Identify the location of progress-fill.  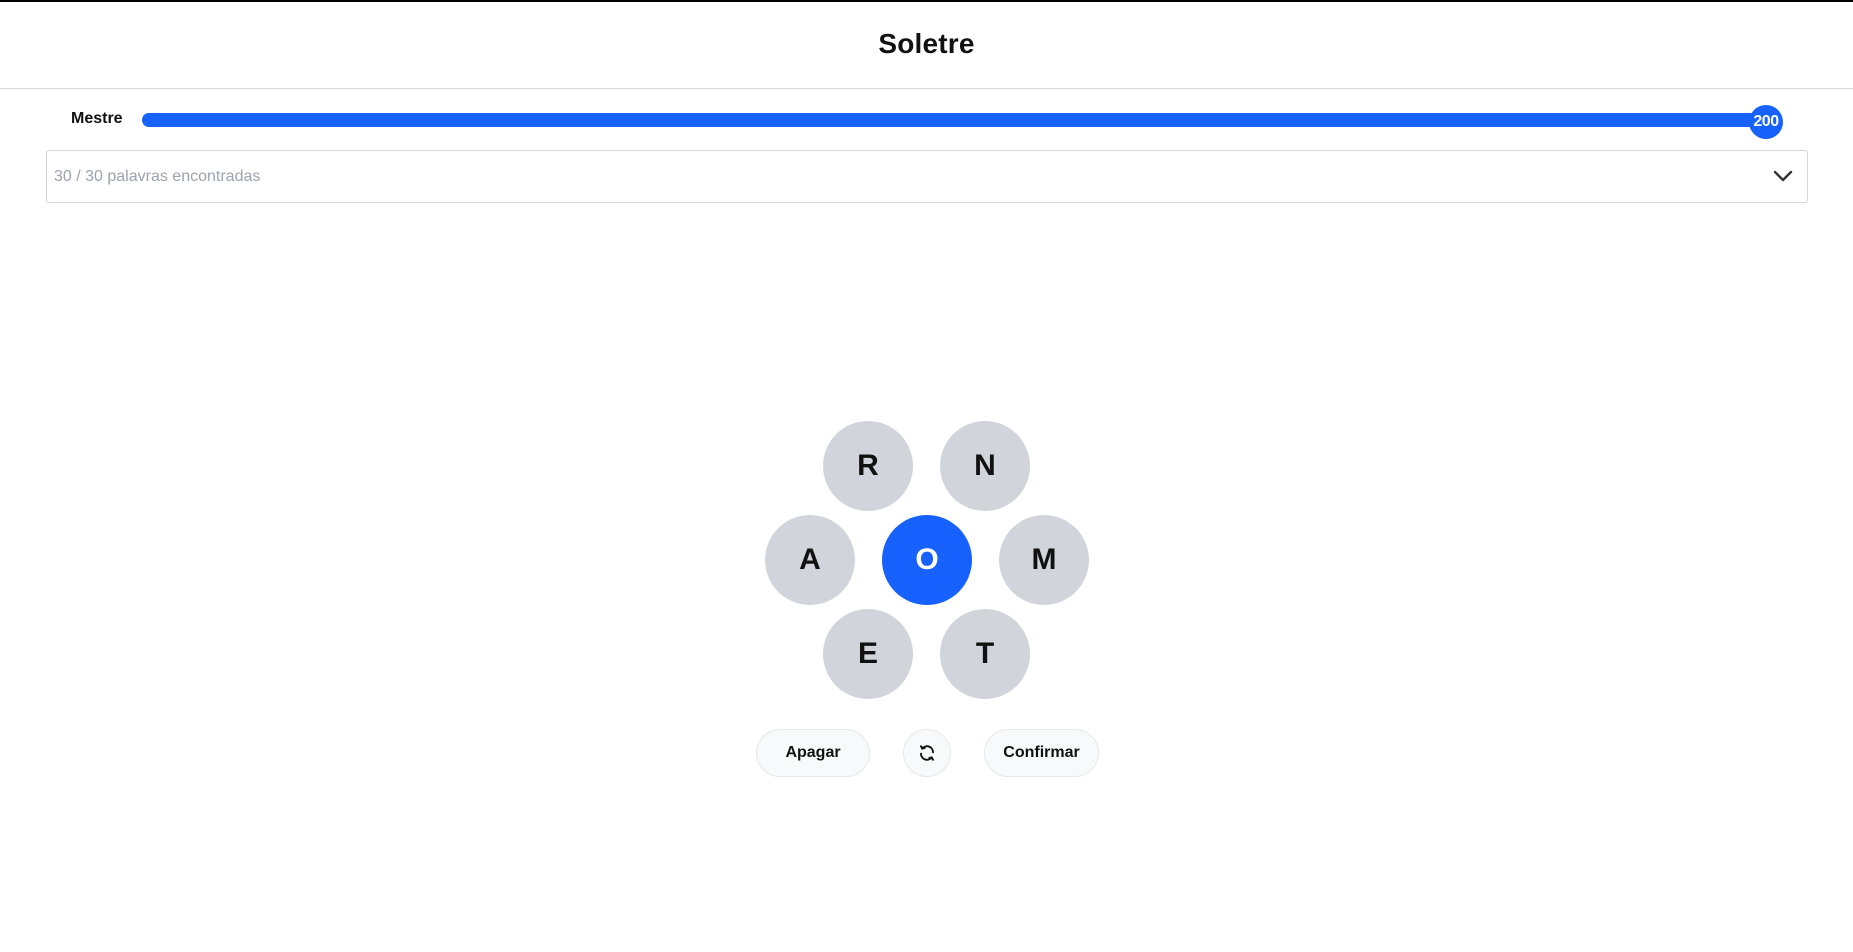
(954, 120).